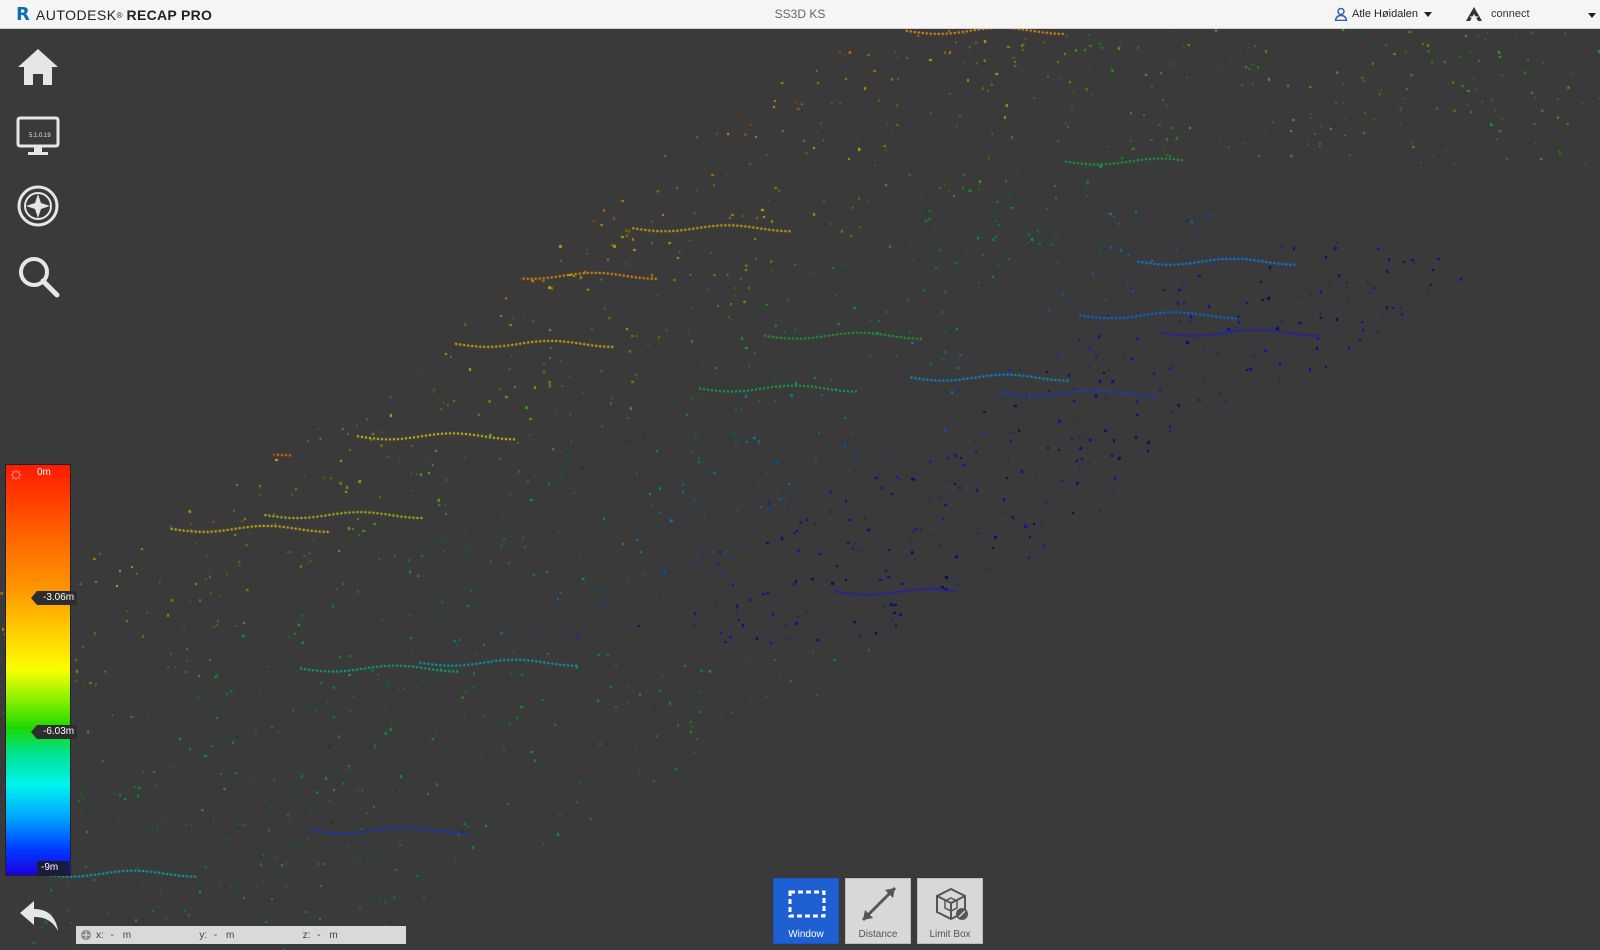 The width and height of the screenshot is (1600, 950). I want to click on legend-gradient, so click(38, 670).